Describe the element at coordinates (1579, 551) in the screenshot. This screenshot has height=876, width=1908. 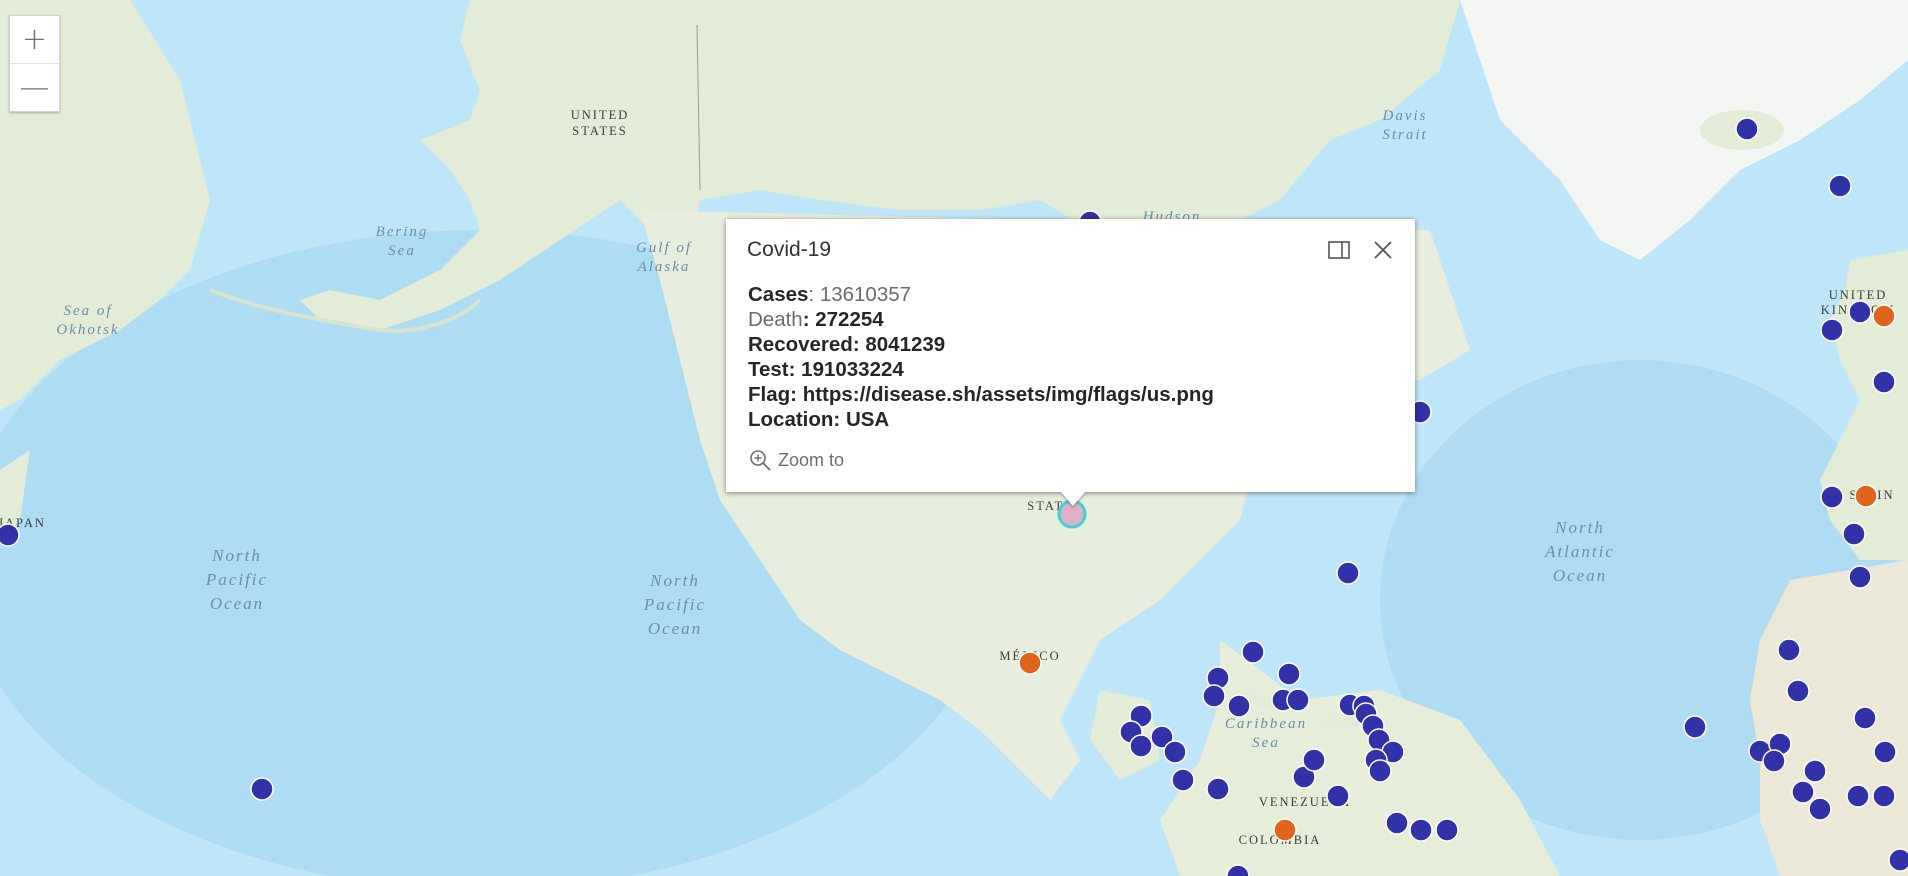
I see `label-north-atlantic-ocean: North Atlantic Ocean` at that location.